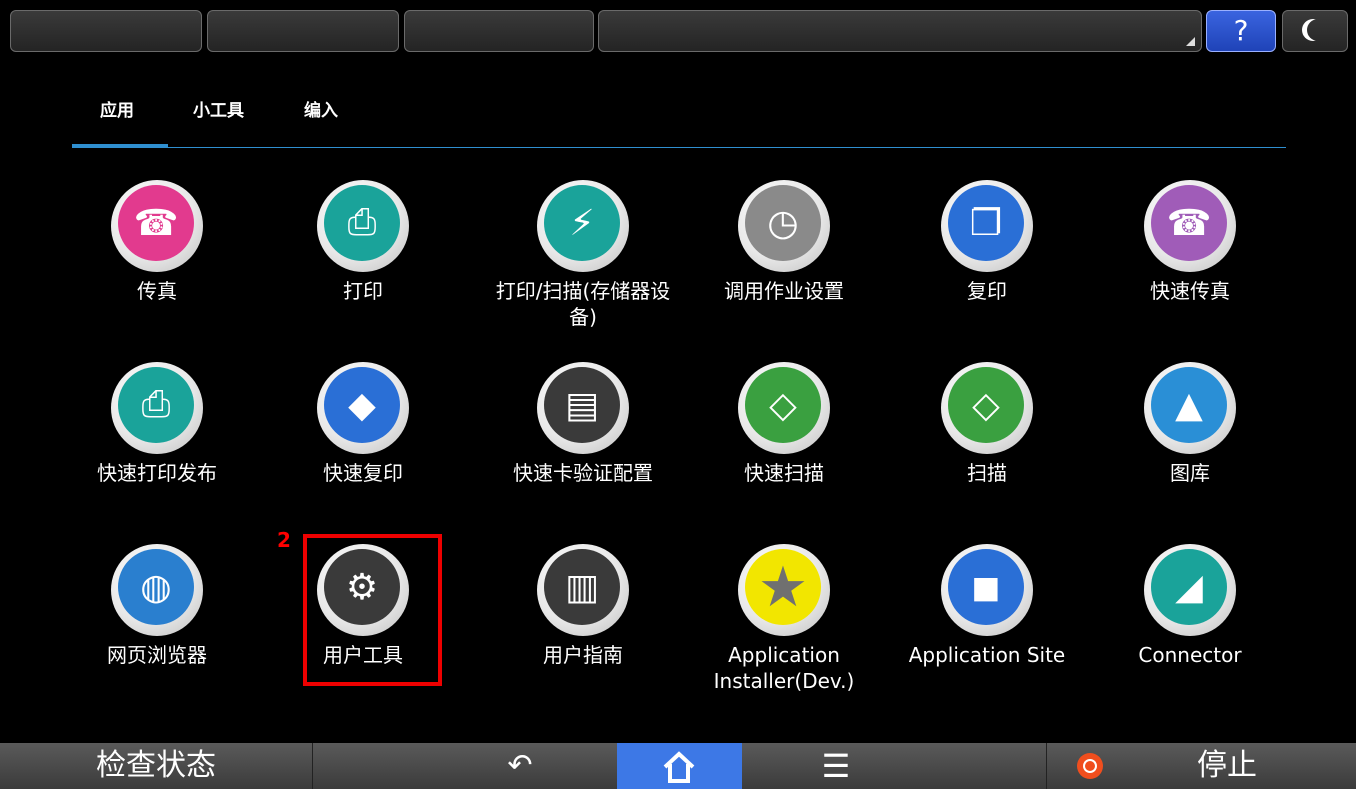 This screenshot has height=789, width=1356. I want to click on app-tile: ◆ 快速复印, so click(363, 424).